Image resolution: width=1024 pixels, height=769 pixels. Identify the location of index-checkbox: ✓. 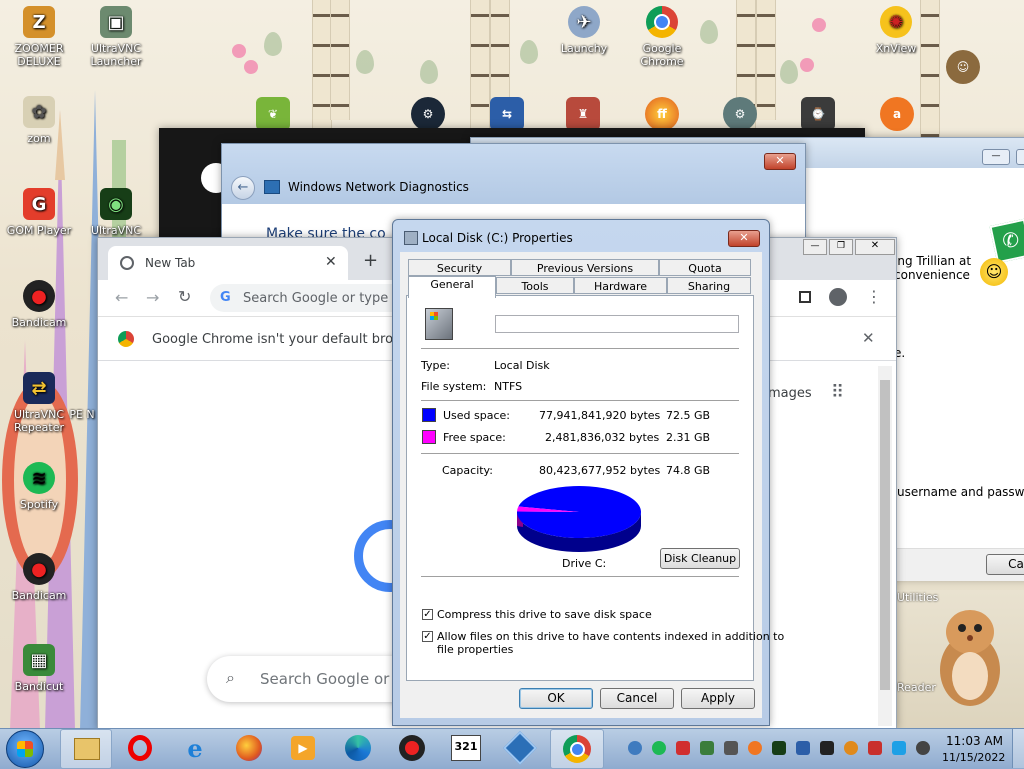
(427, 636).